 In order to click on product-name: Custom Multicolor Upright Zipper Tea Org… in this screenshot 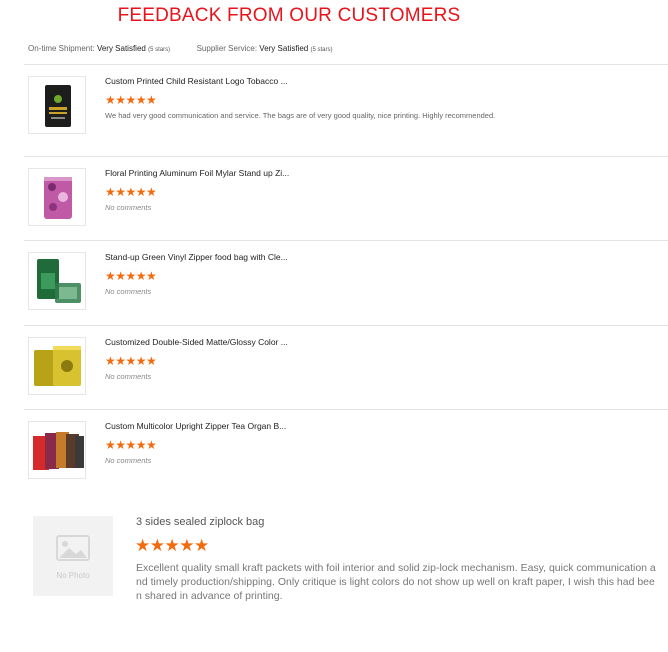, I will do `click(195, 426)`.